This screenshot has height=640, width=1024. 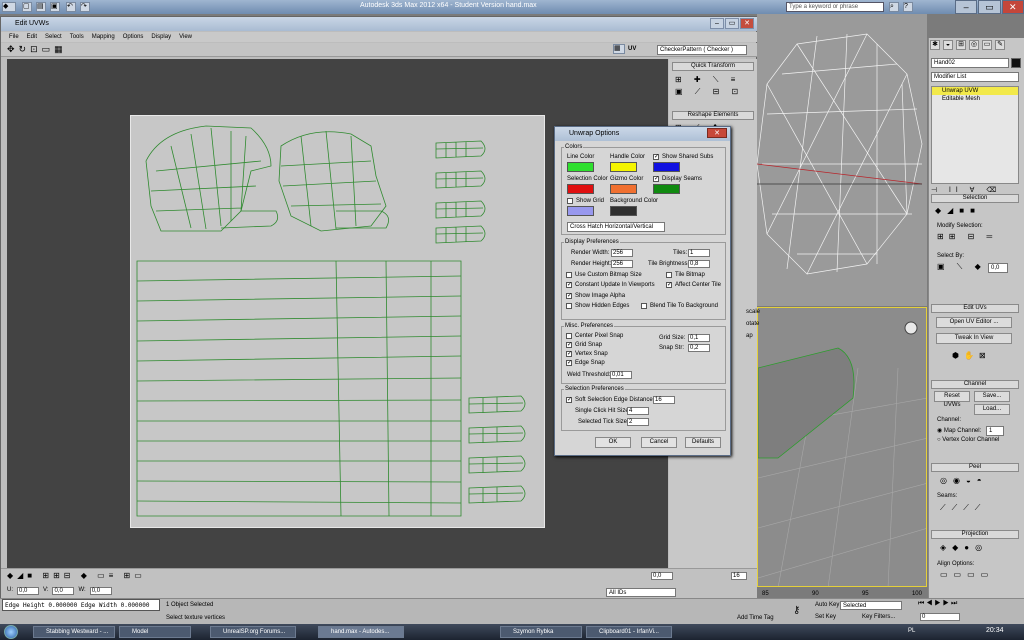 I want to click on undo-icon: ↶, so click(x=71, y=7).